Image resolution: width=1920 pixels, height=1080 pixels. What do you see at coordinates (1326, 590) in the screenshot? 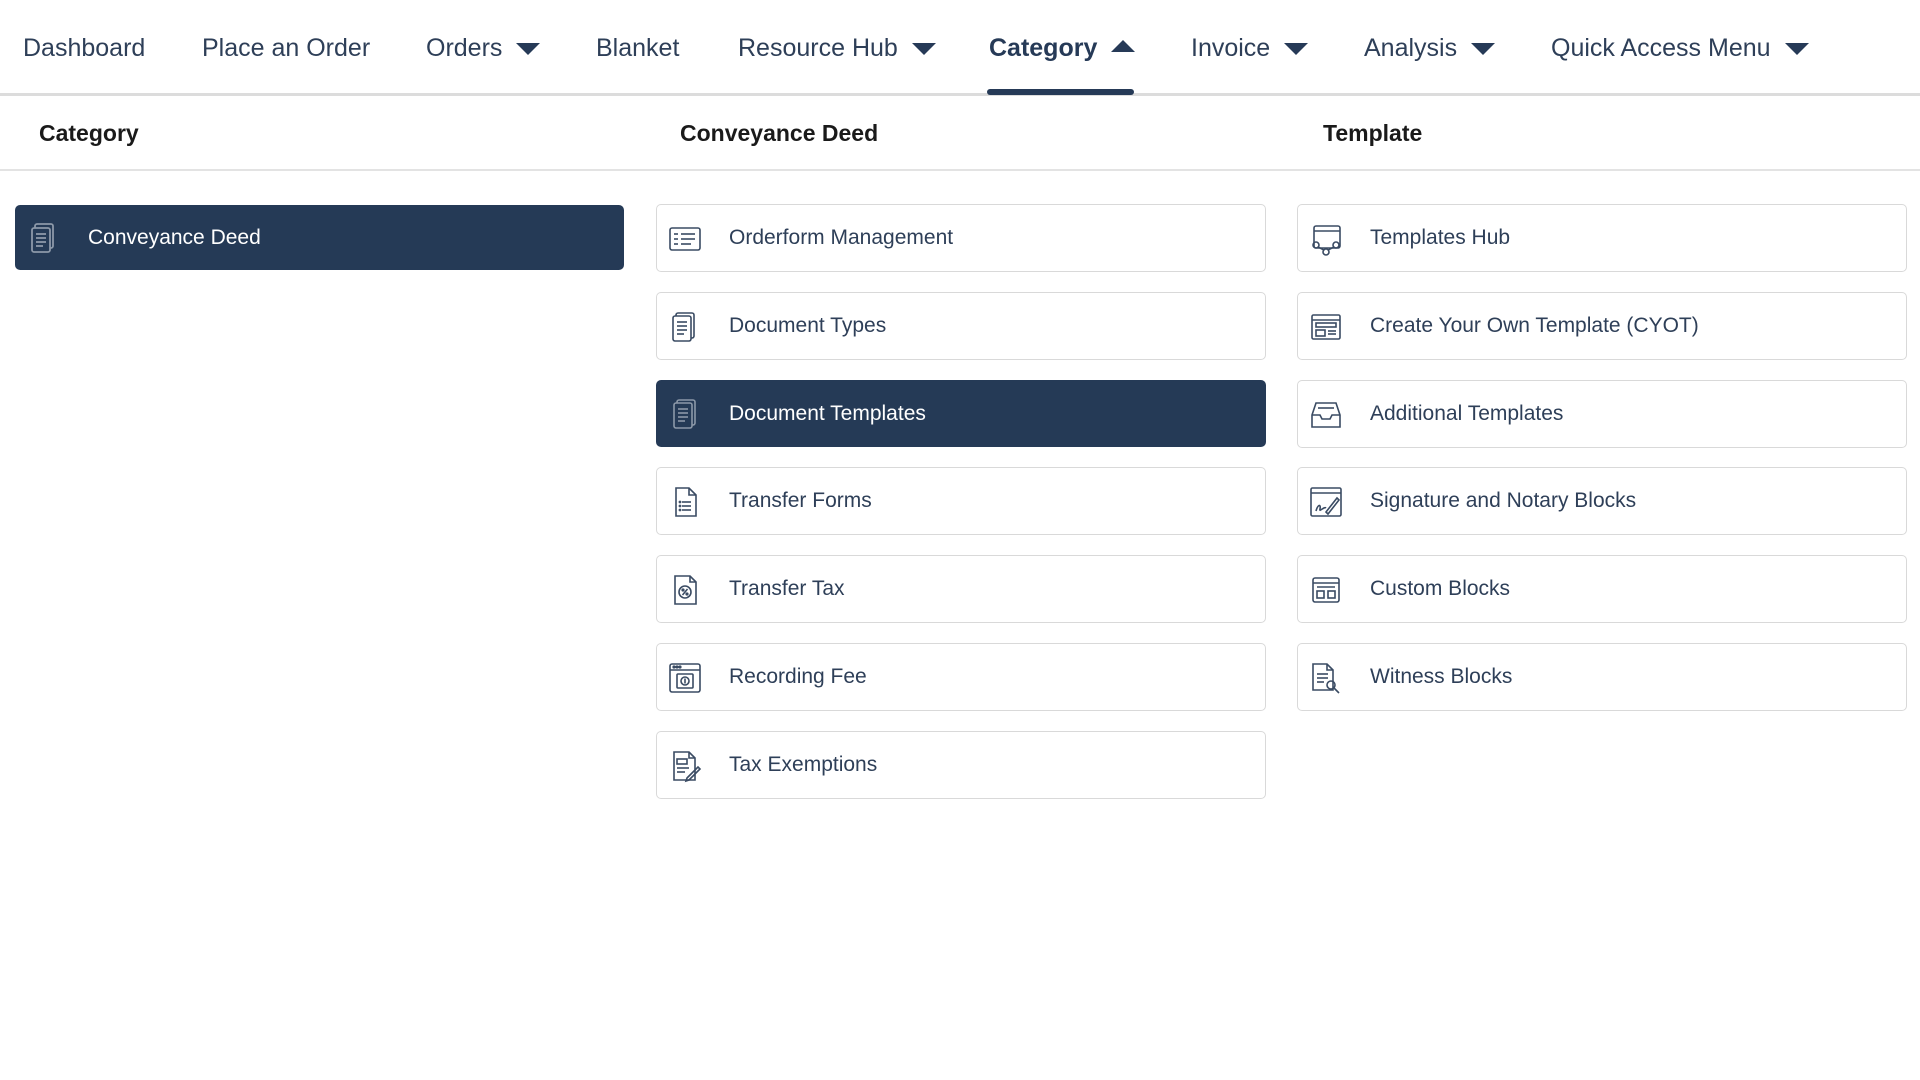
I see `blocks-window-icon` at bounding box center [1326, 590].